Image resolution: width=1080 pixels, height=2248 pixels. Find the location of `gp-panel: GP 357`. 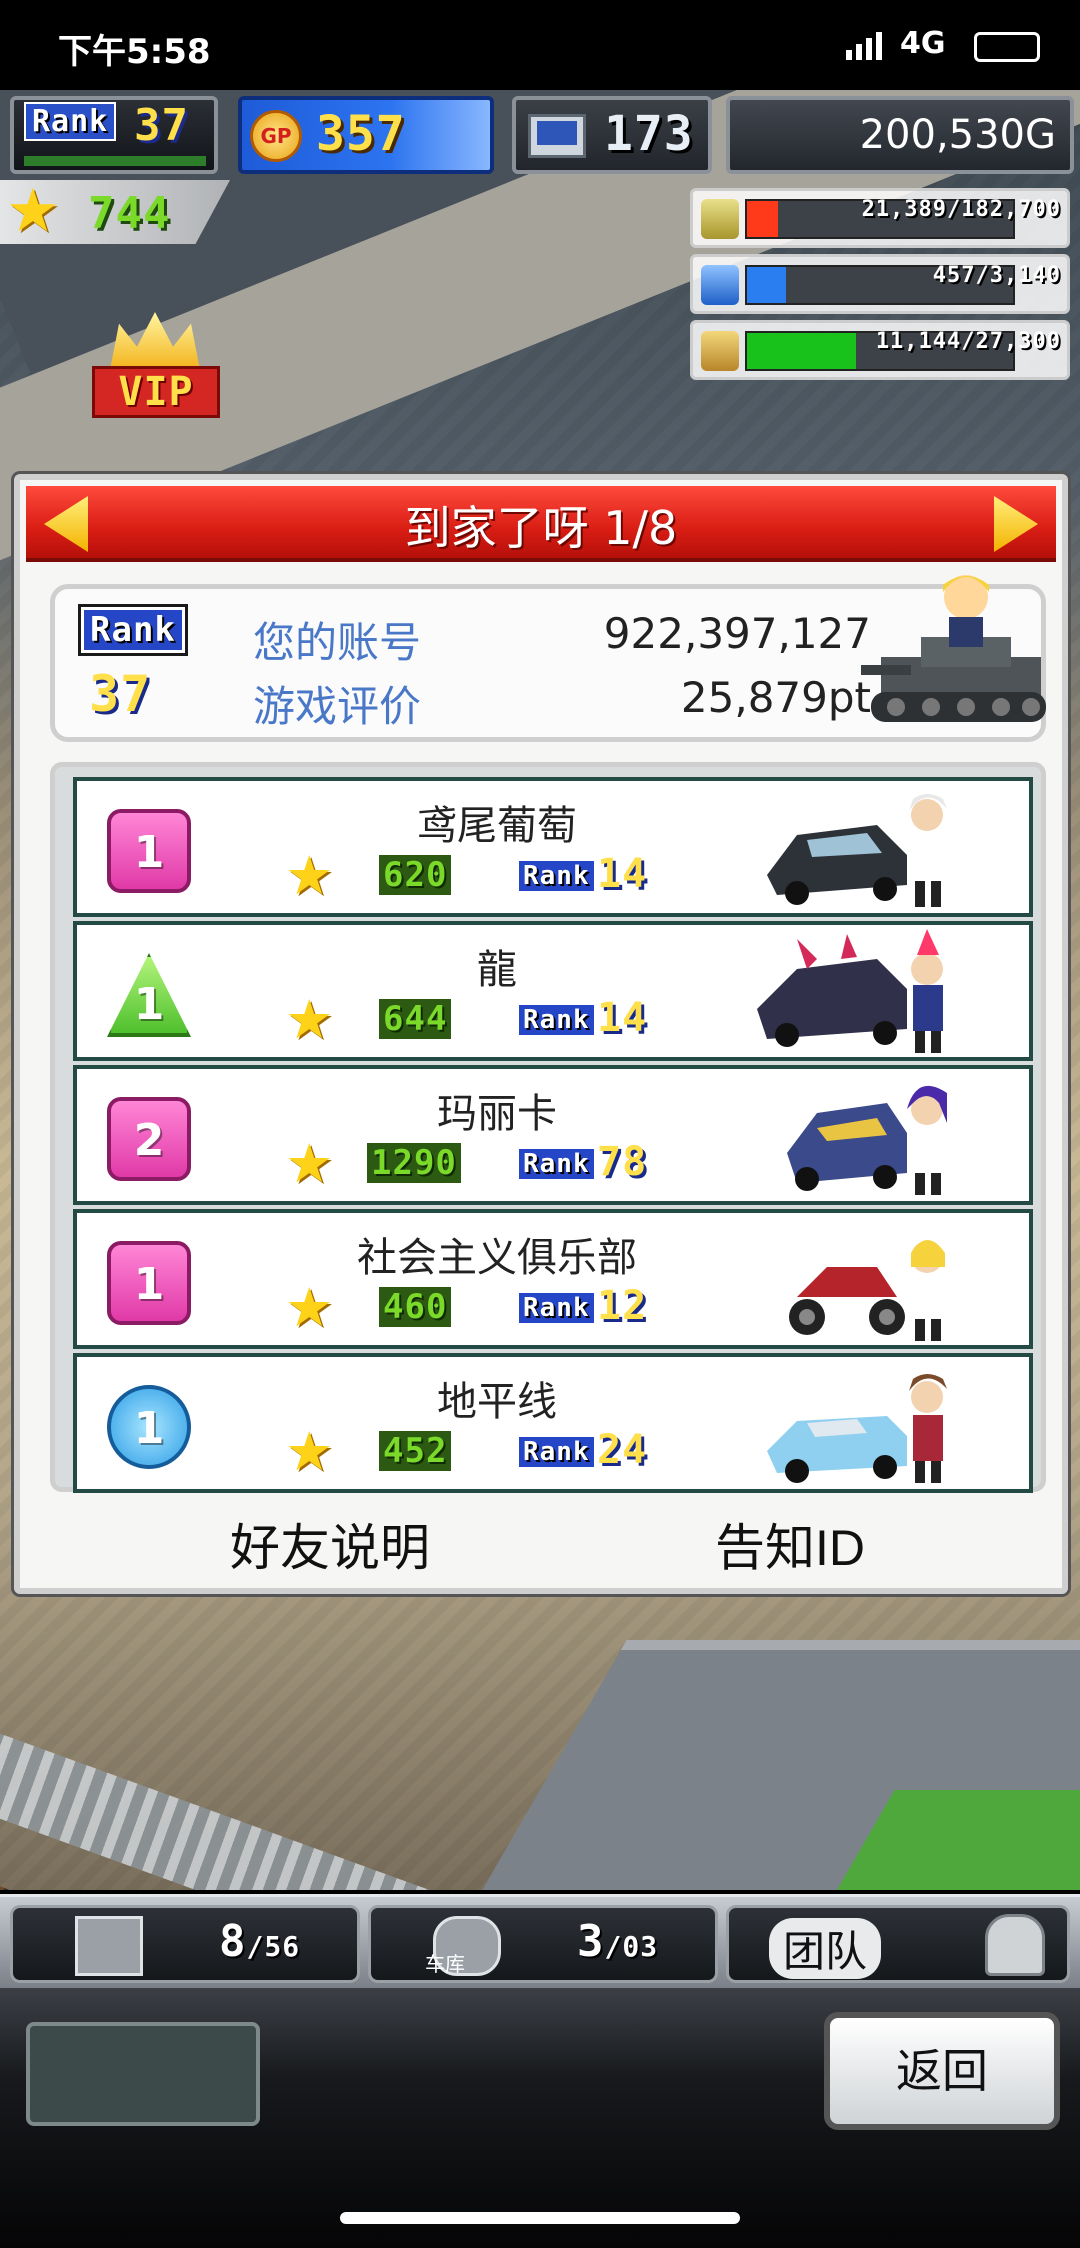

gp-panel: GP 357 is located at coordinates (366, 135).